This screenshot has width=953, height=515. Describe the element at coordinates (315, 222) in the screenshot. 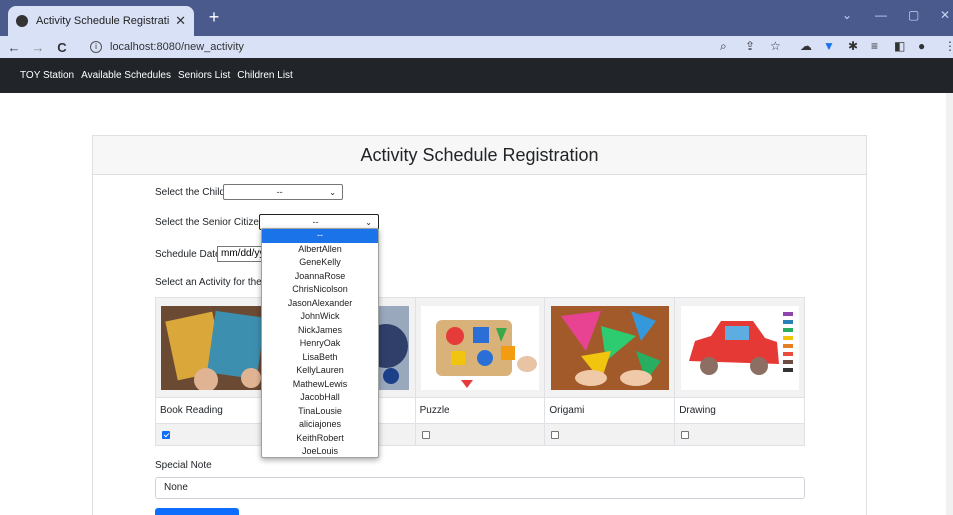

I see `senior-select-value: --` at that location.